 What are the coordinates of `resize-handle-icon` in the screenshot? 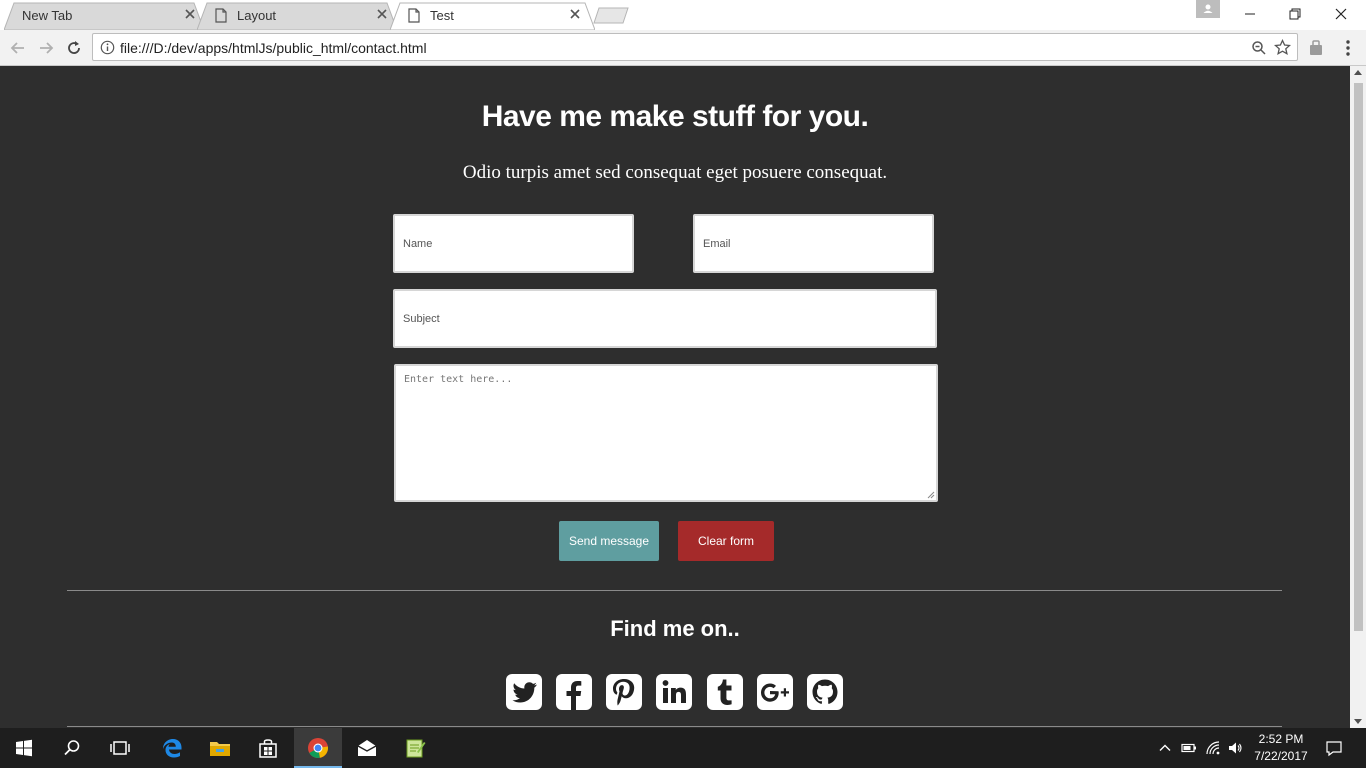 It's located at (931, 495).